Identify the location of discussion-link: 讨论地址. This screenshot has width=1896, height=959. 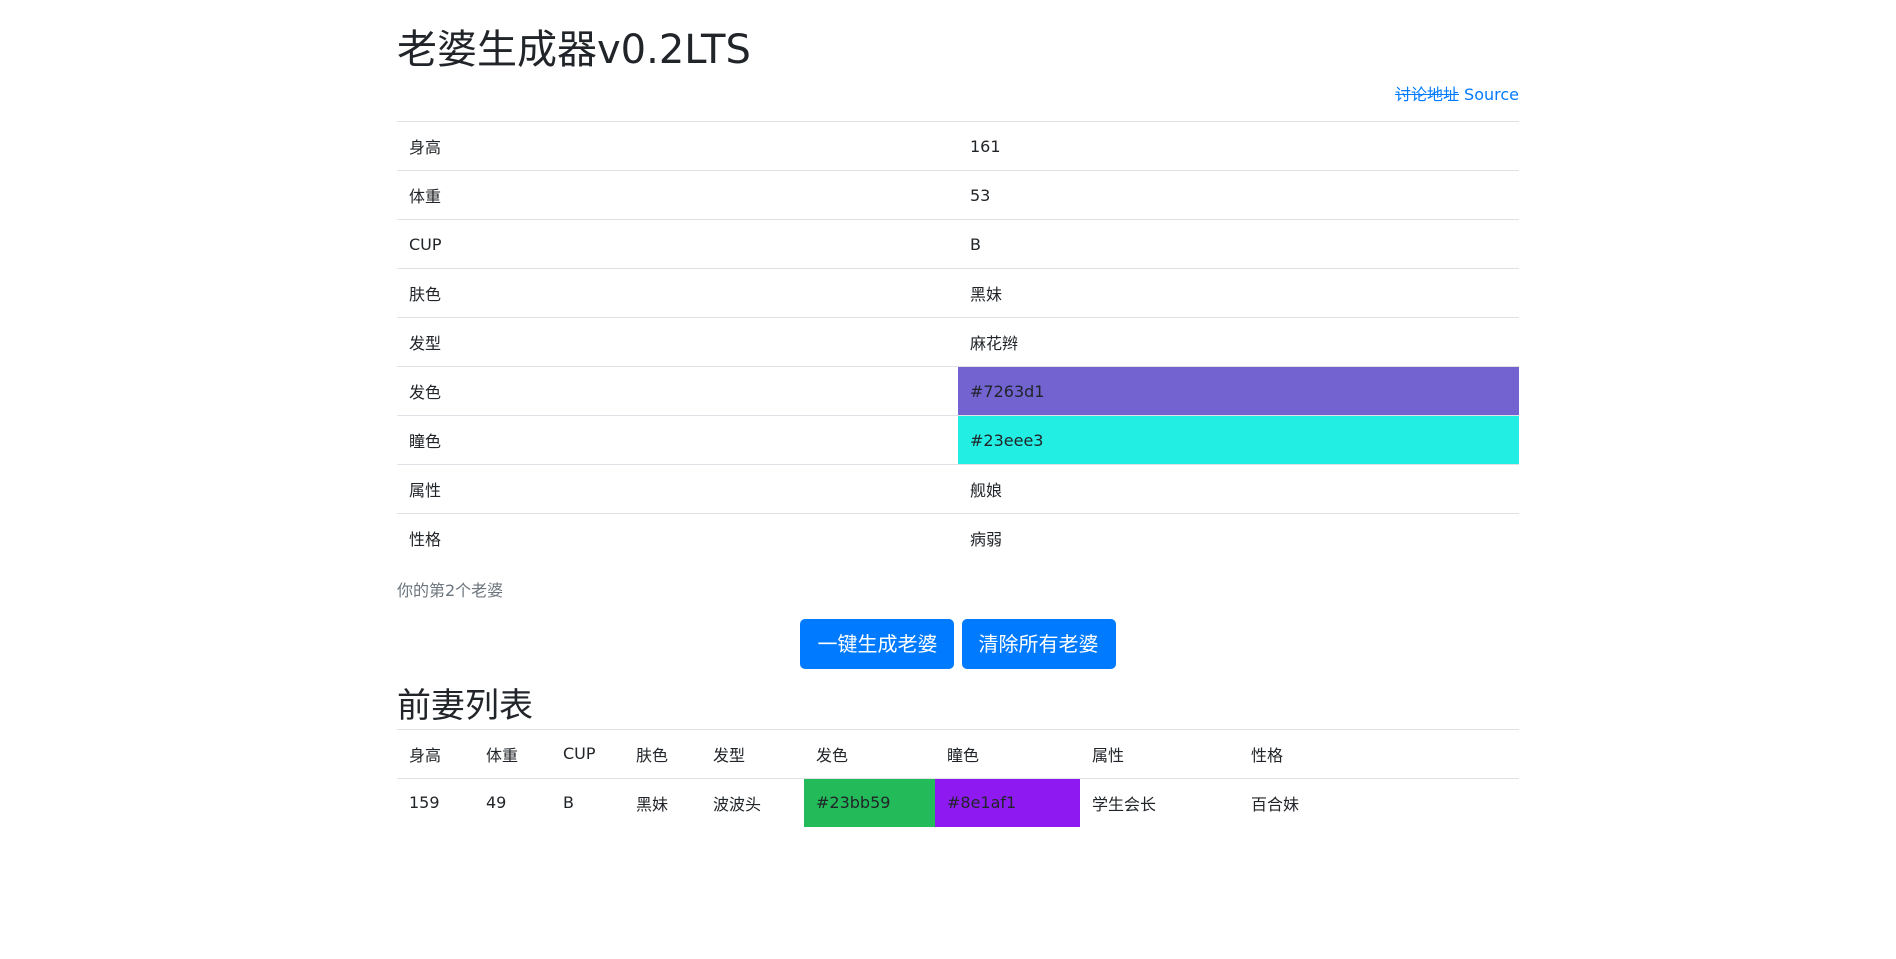
(1427, 94).